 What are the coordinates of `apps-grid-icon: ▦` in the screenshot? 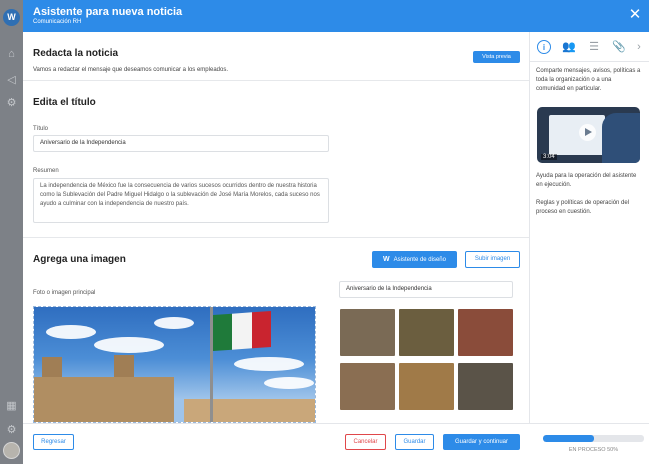 It's located at (11, 406).